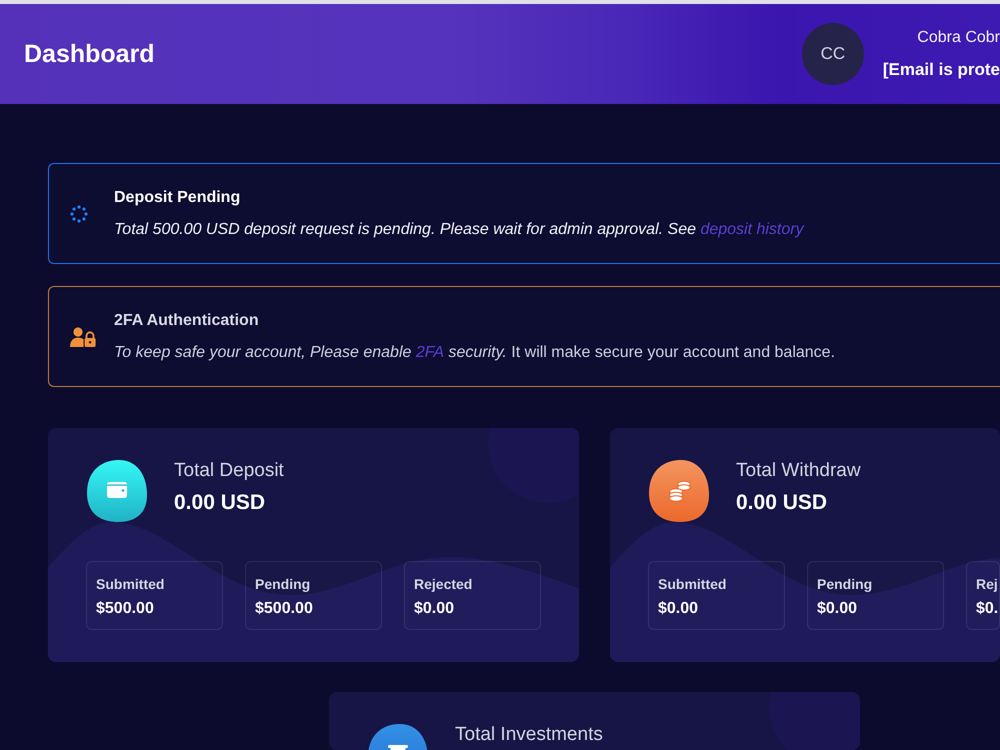 The width and height of the screenshot is (1000, 750). I want to click on alert-title: Deposit Pending, so click(178, 198).